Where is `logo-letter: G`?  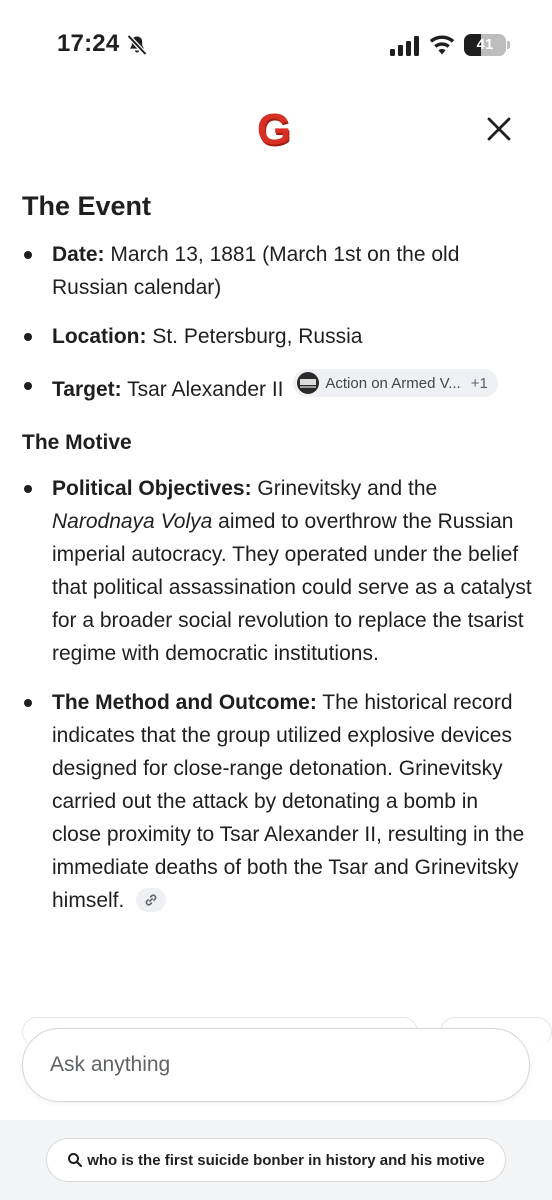 logo-letter: G is located at coordinates (274, 131).